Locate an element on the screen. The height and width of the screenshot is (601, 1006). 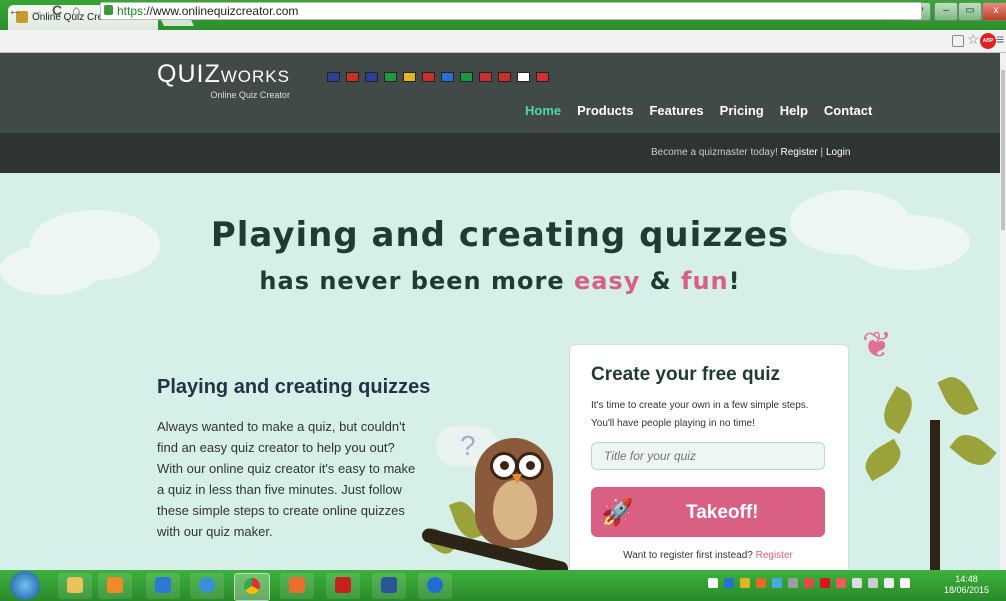
outlook-icon is located at coordinates (297, 586).